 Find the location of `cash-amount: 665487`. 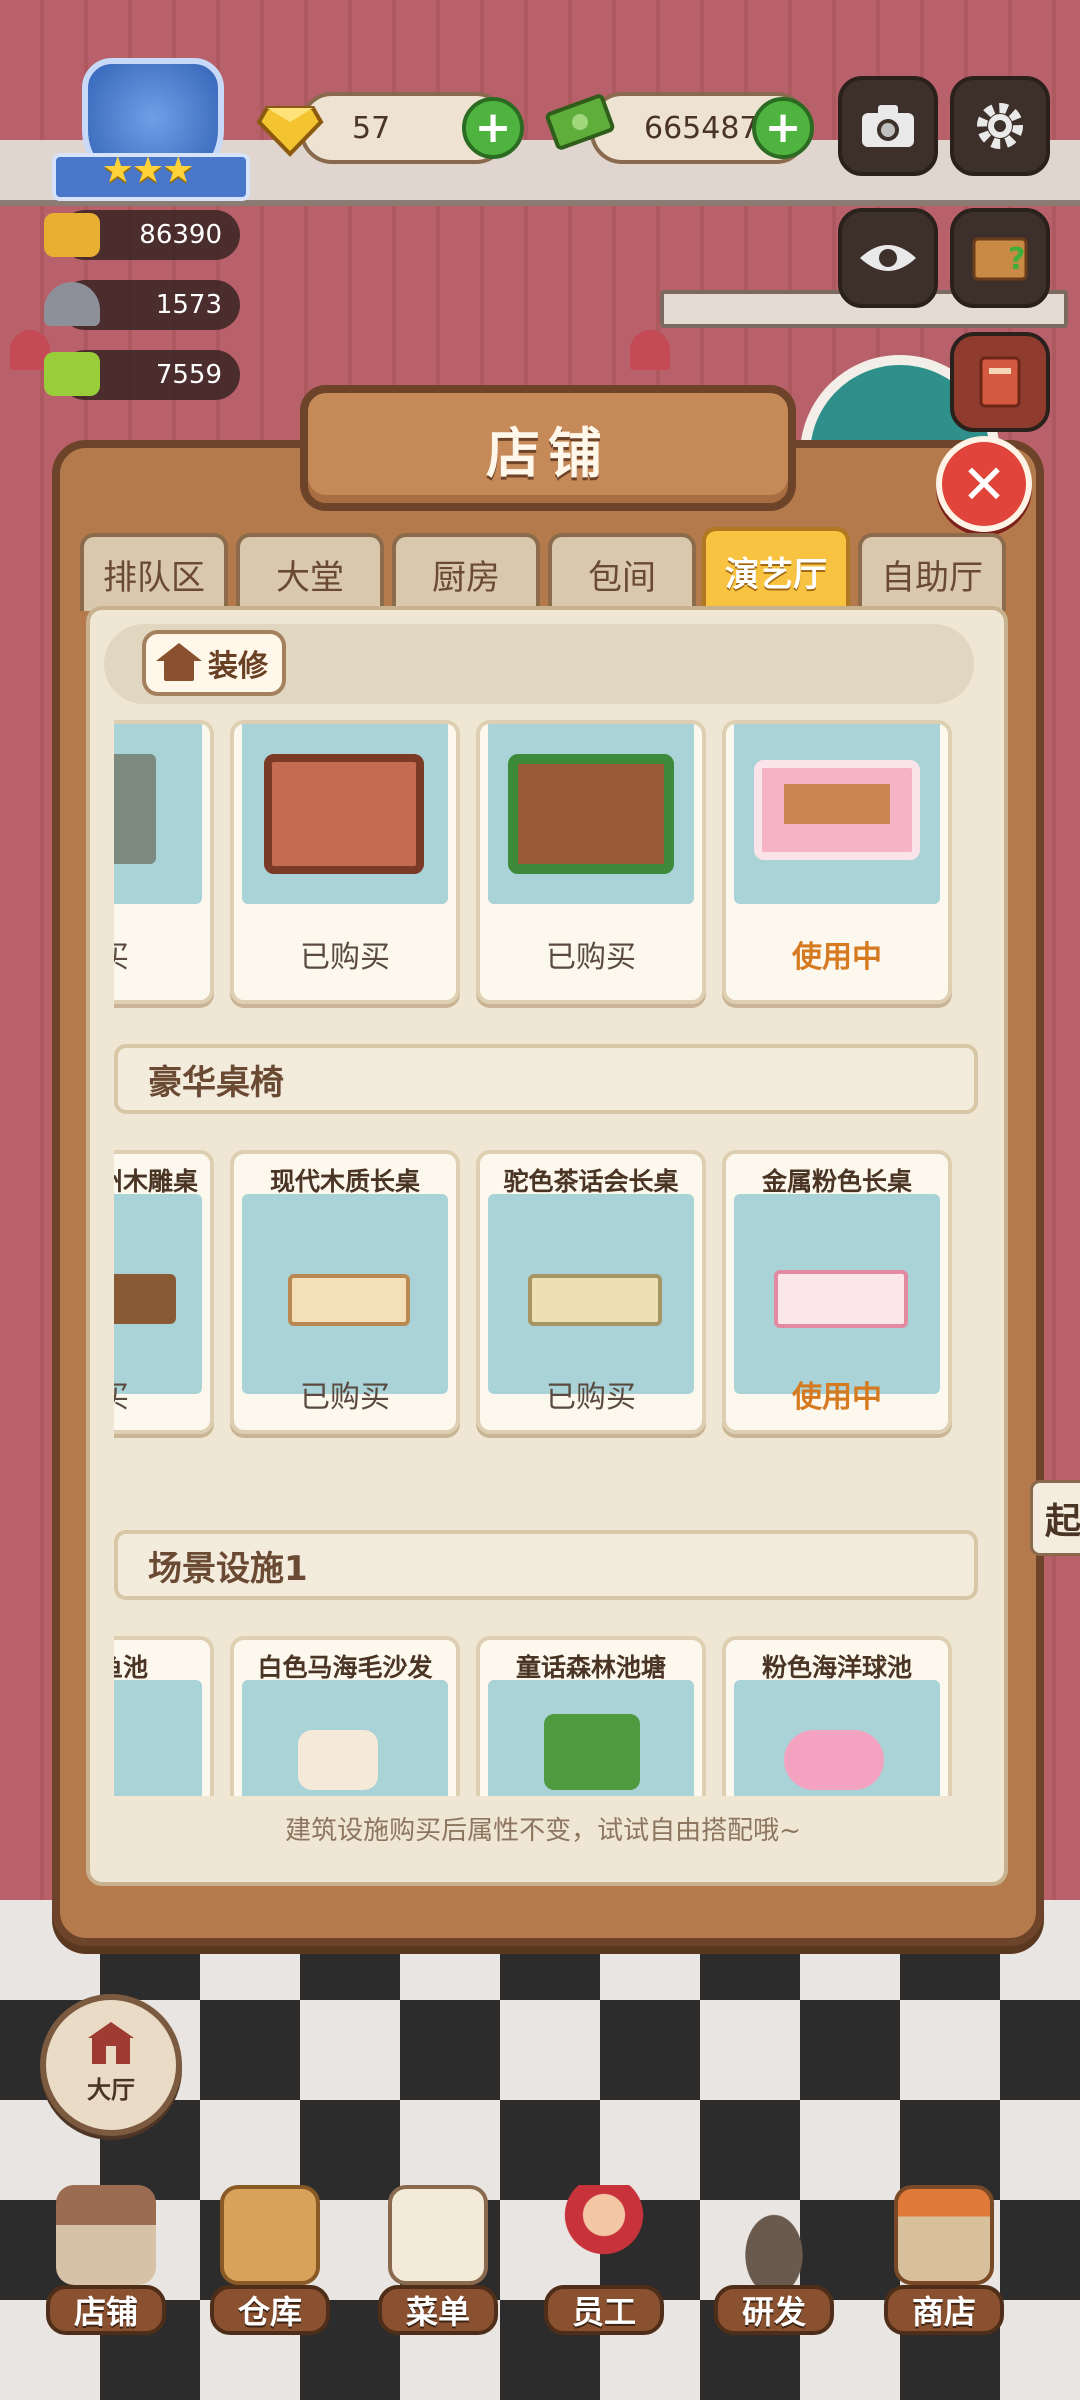

cash-amount: 665487 is located at coordinates (701, 128).